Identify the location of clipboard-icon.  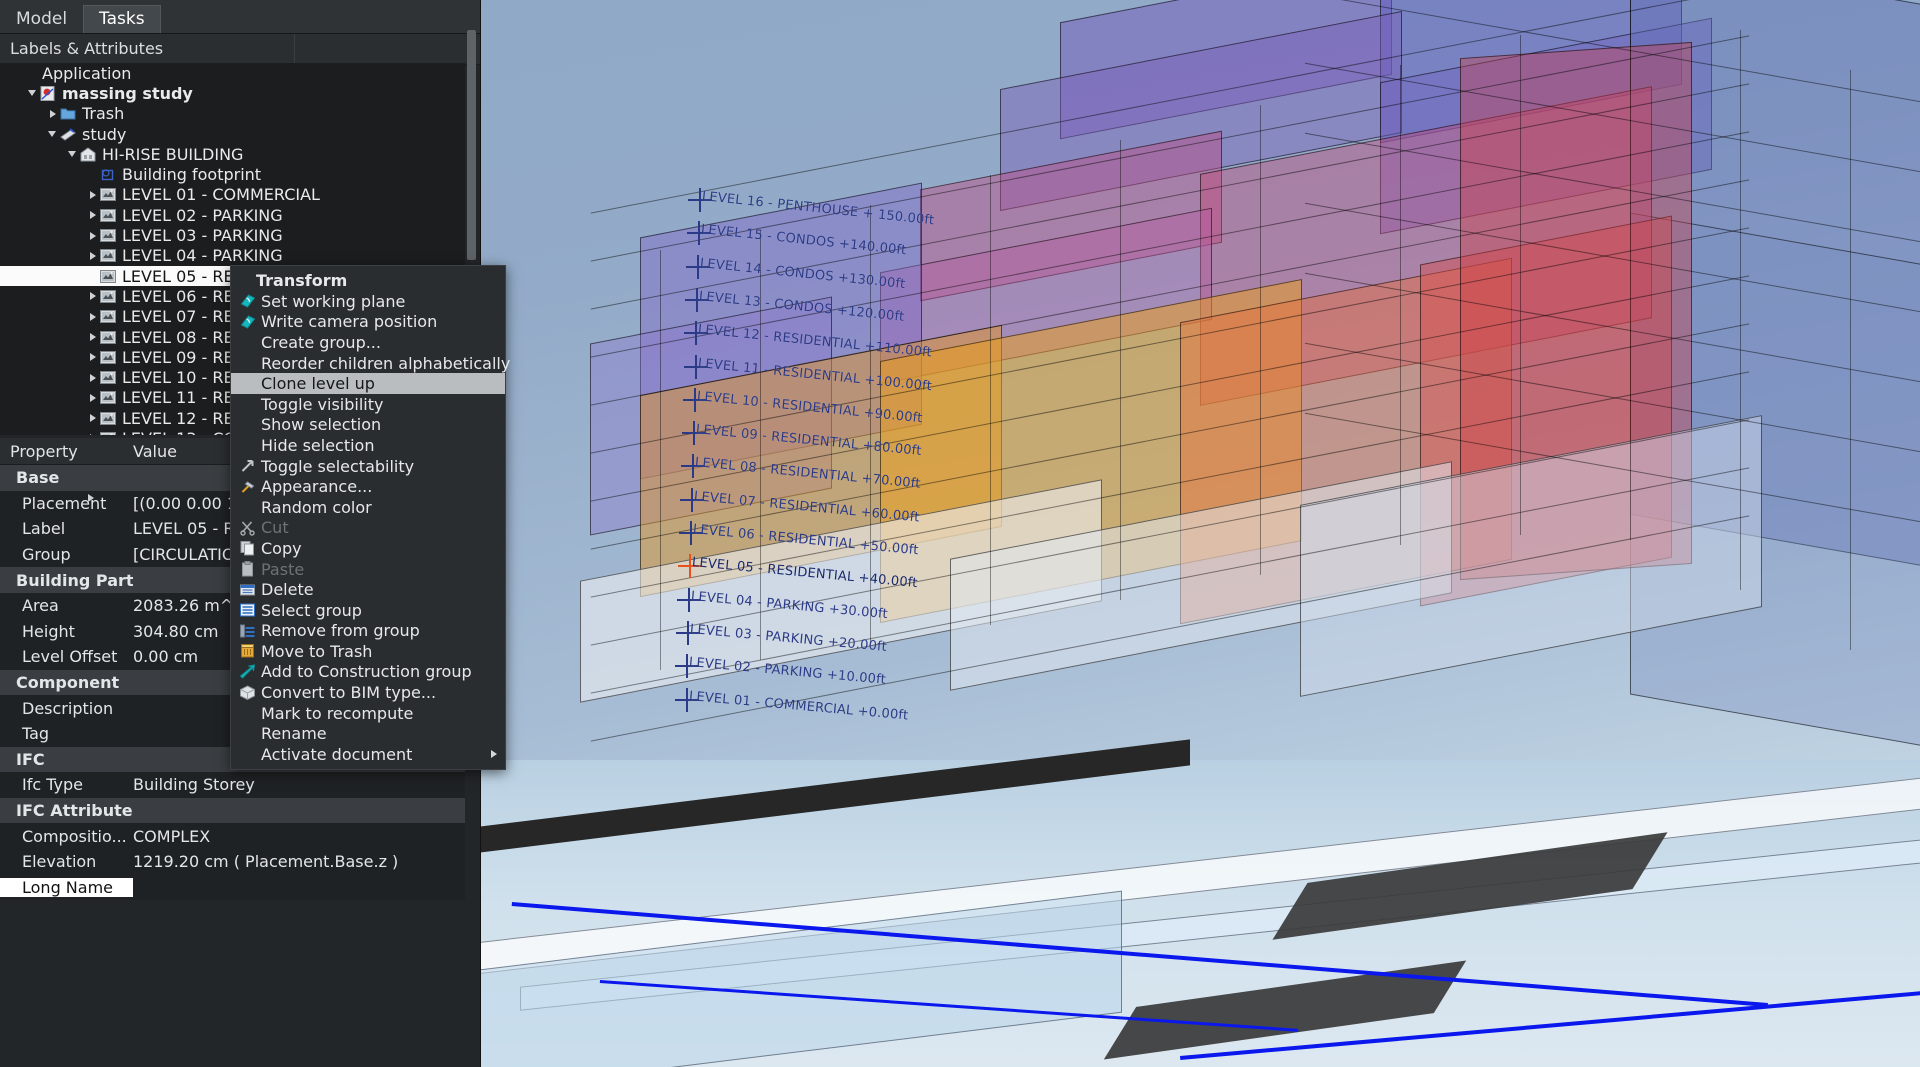
(247, 569).